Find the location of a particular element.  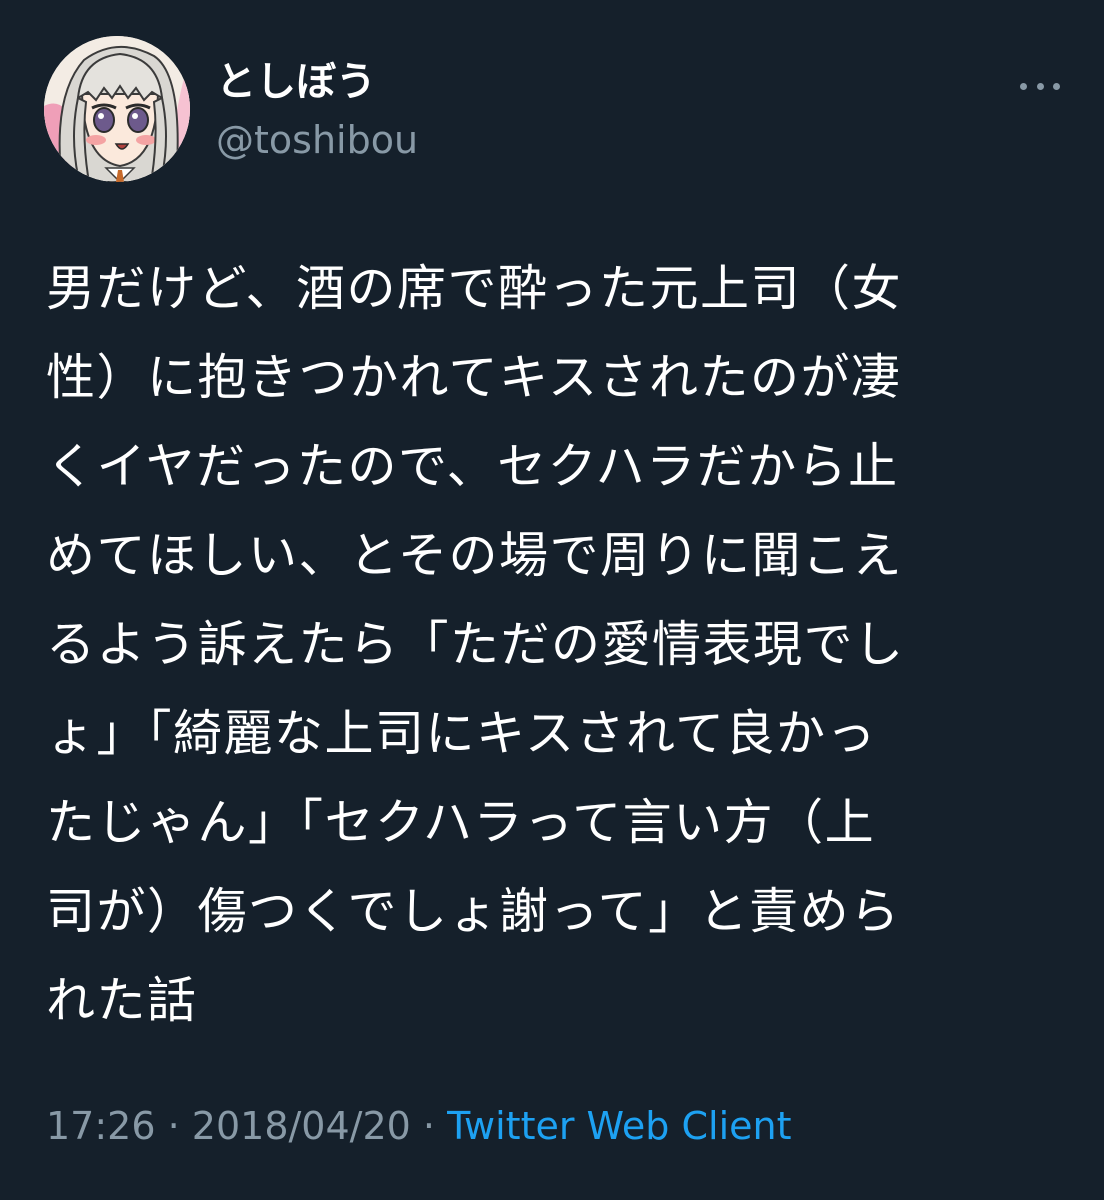

tweet-text-line: ょ」「綺麗な上司にキスされて良かっ is located at coordinates (462, 733).